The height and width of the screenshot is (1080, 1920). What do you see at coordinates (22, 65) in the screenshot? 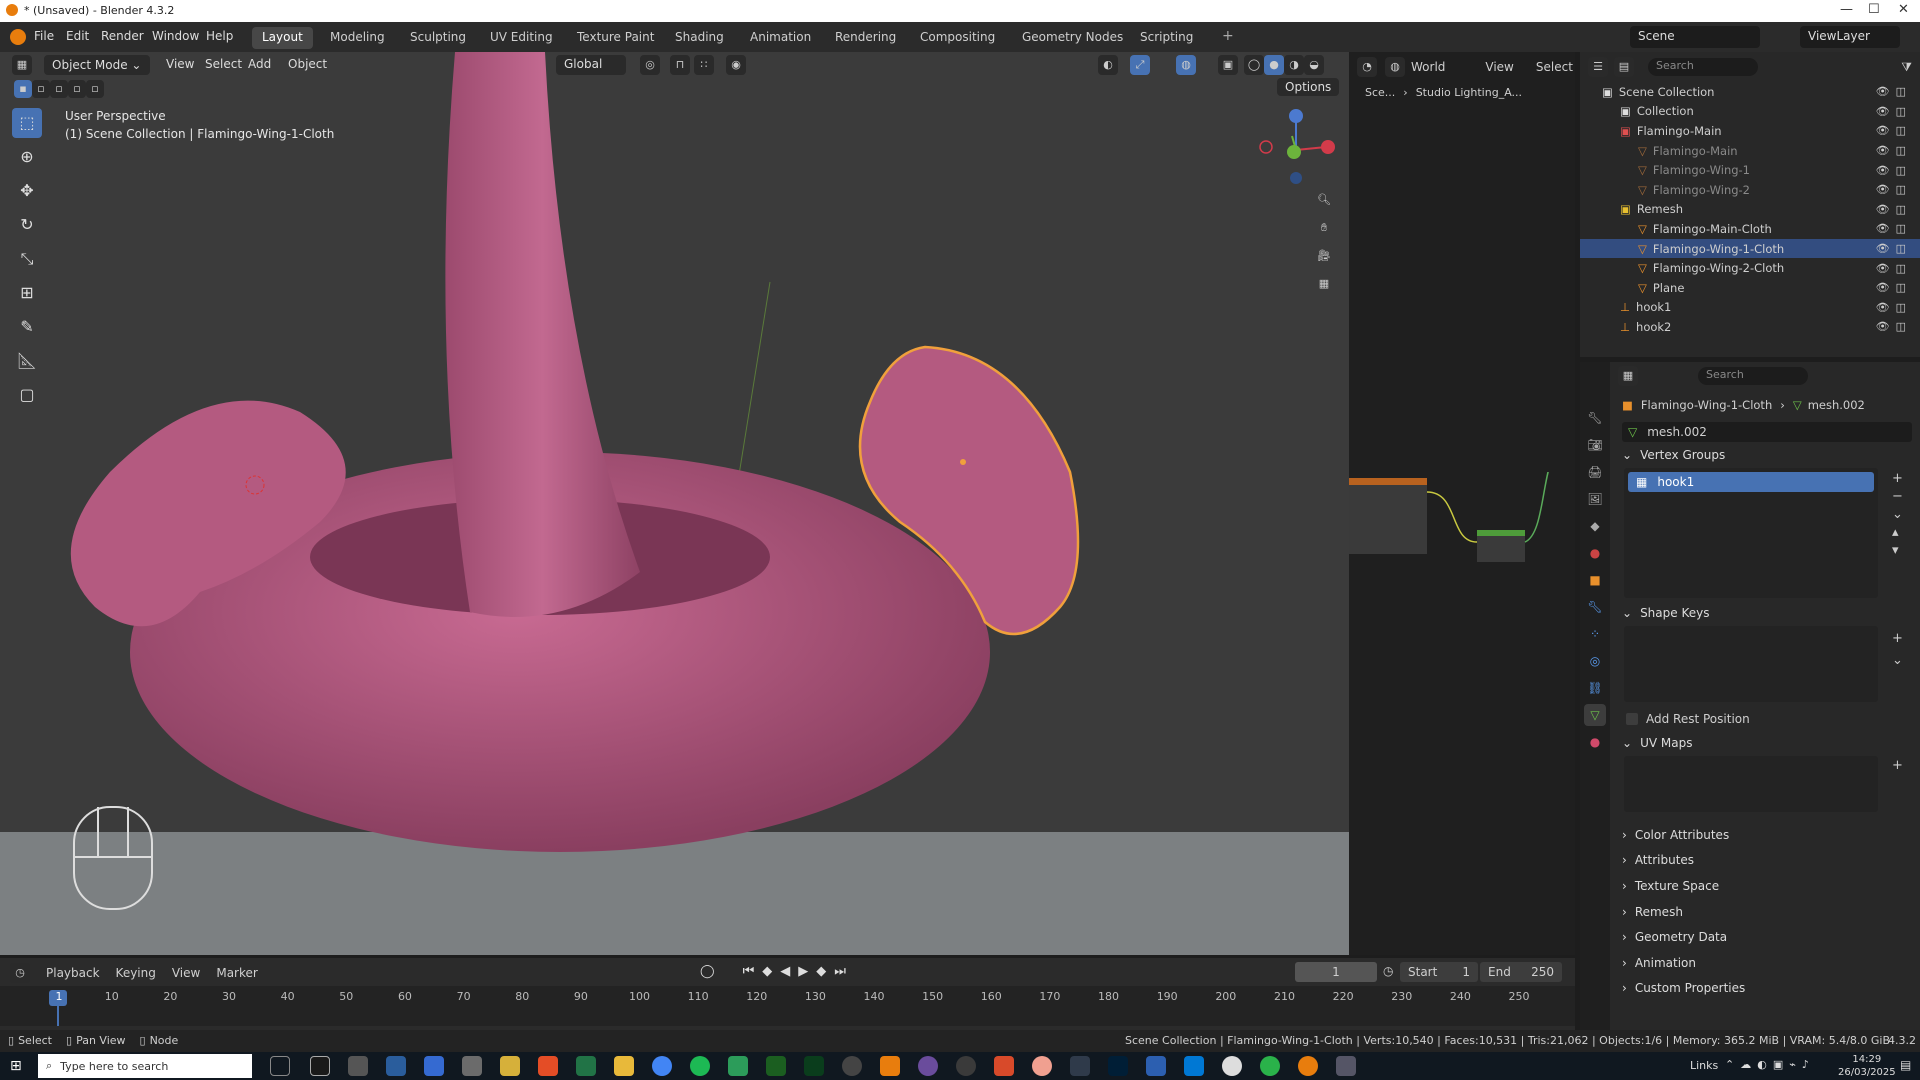
I see `editor-type-icon: ▦` at bounding box center [22, 65].